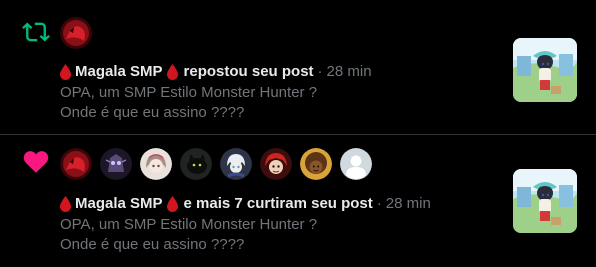  Describe the element at coordinates (36, 32) in the screenshot. I see `retweet-icon` at that location.